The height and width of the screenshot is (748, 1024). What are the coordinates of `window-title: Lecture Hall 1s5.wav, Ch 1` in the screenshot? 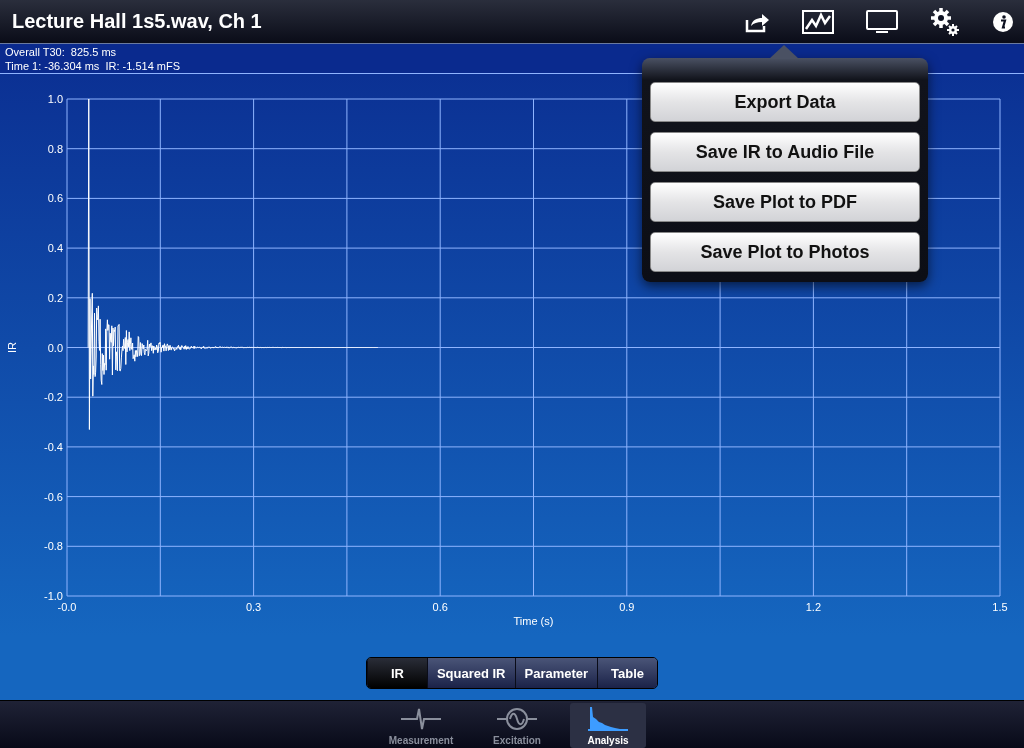 It's located at (137, 21).